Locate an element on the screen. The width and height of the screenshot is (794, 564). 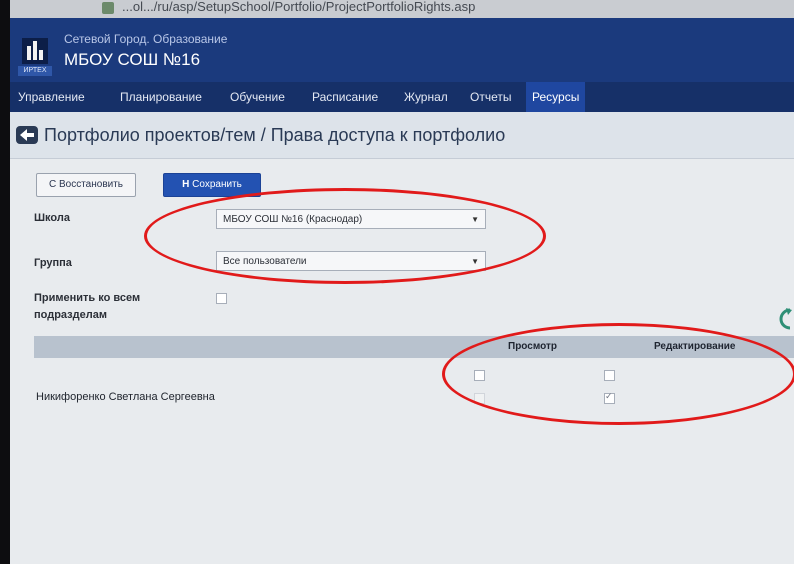
app-name: Сетевой Город. Образование is located at coordinates (146, 39).